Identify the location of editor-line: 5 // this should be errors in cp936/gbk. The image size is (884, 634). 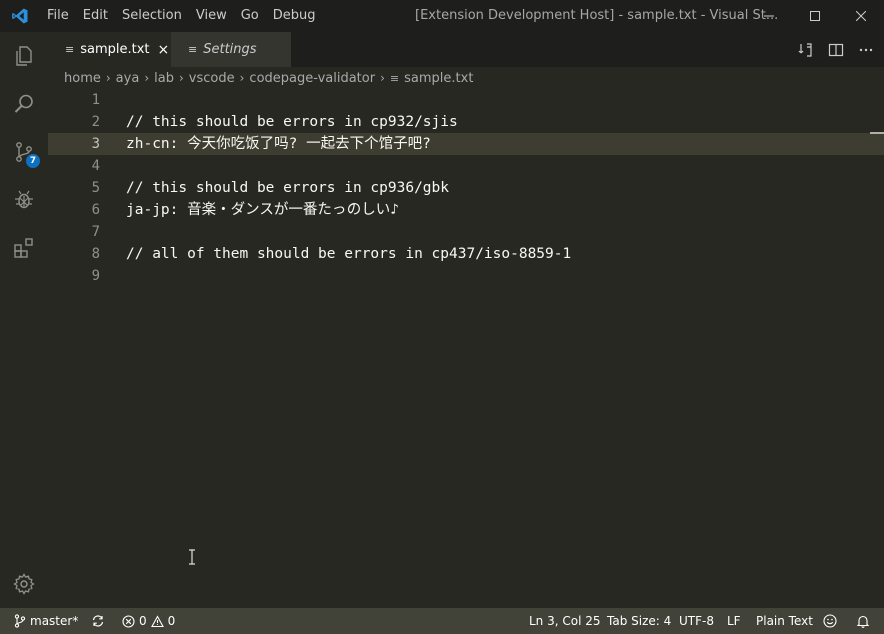
(466, 188).